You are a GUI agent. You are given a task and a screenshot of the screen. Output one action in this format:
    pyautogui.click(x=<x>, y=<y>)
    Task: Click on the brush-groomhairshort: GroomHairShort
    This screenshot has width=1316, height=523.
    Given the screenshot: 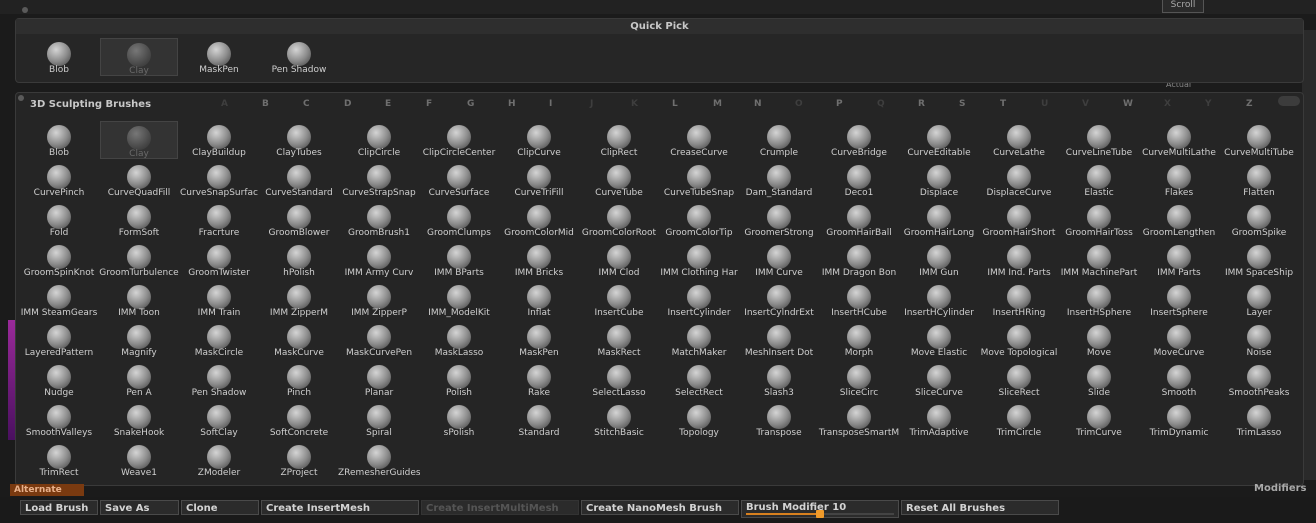 What is the action you would take?
    pyautogui.click(x=1019, y=220)
    